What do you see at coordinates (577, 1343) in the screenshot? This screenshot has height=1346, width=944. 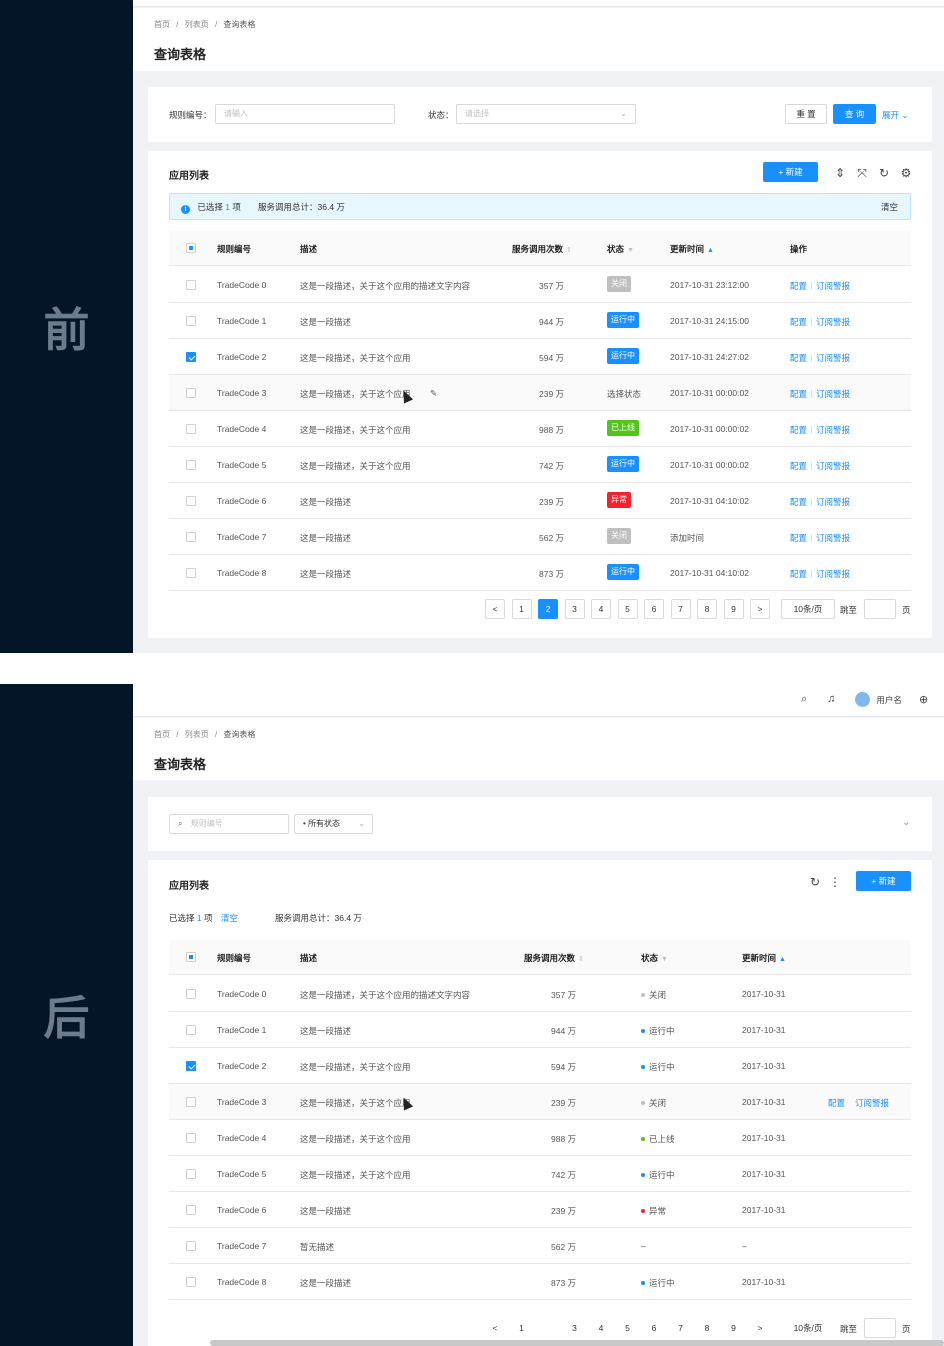 I see `horizontal-scrollbar` at bounding box center [577, 1343].